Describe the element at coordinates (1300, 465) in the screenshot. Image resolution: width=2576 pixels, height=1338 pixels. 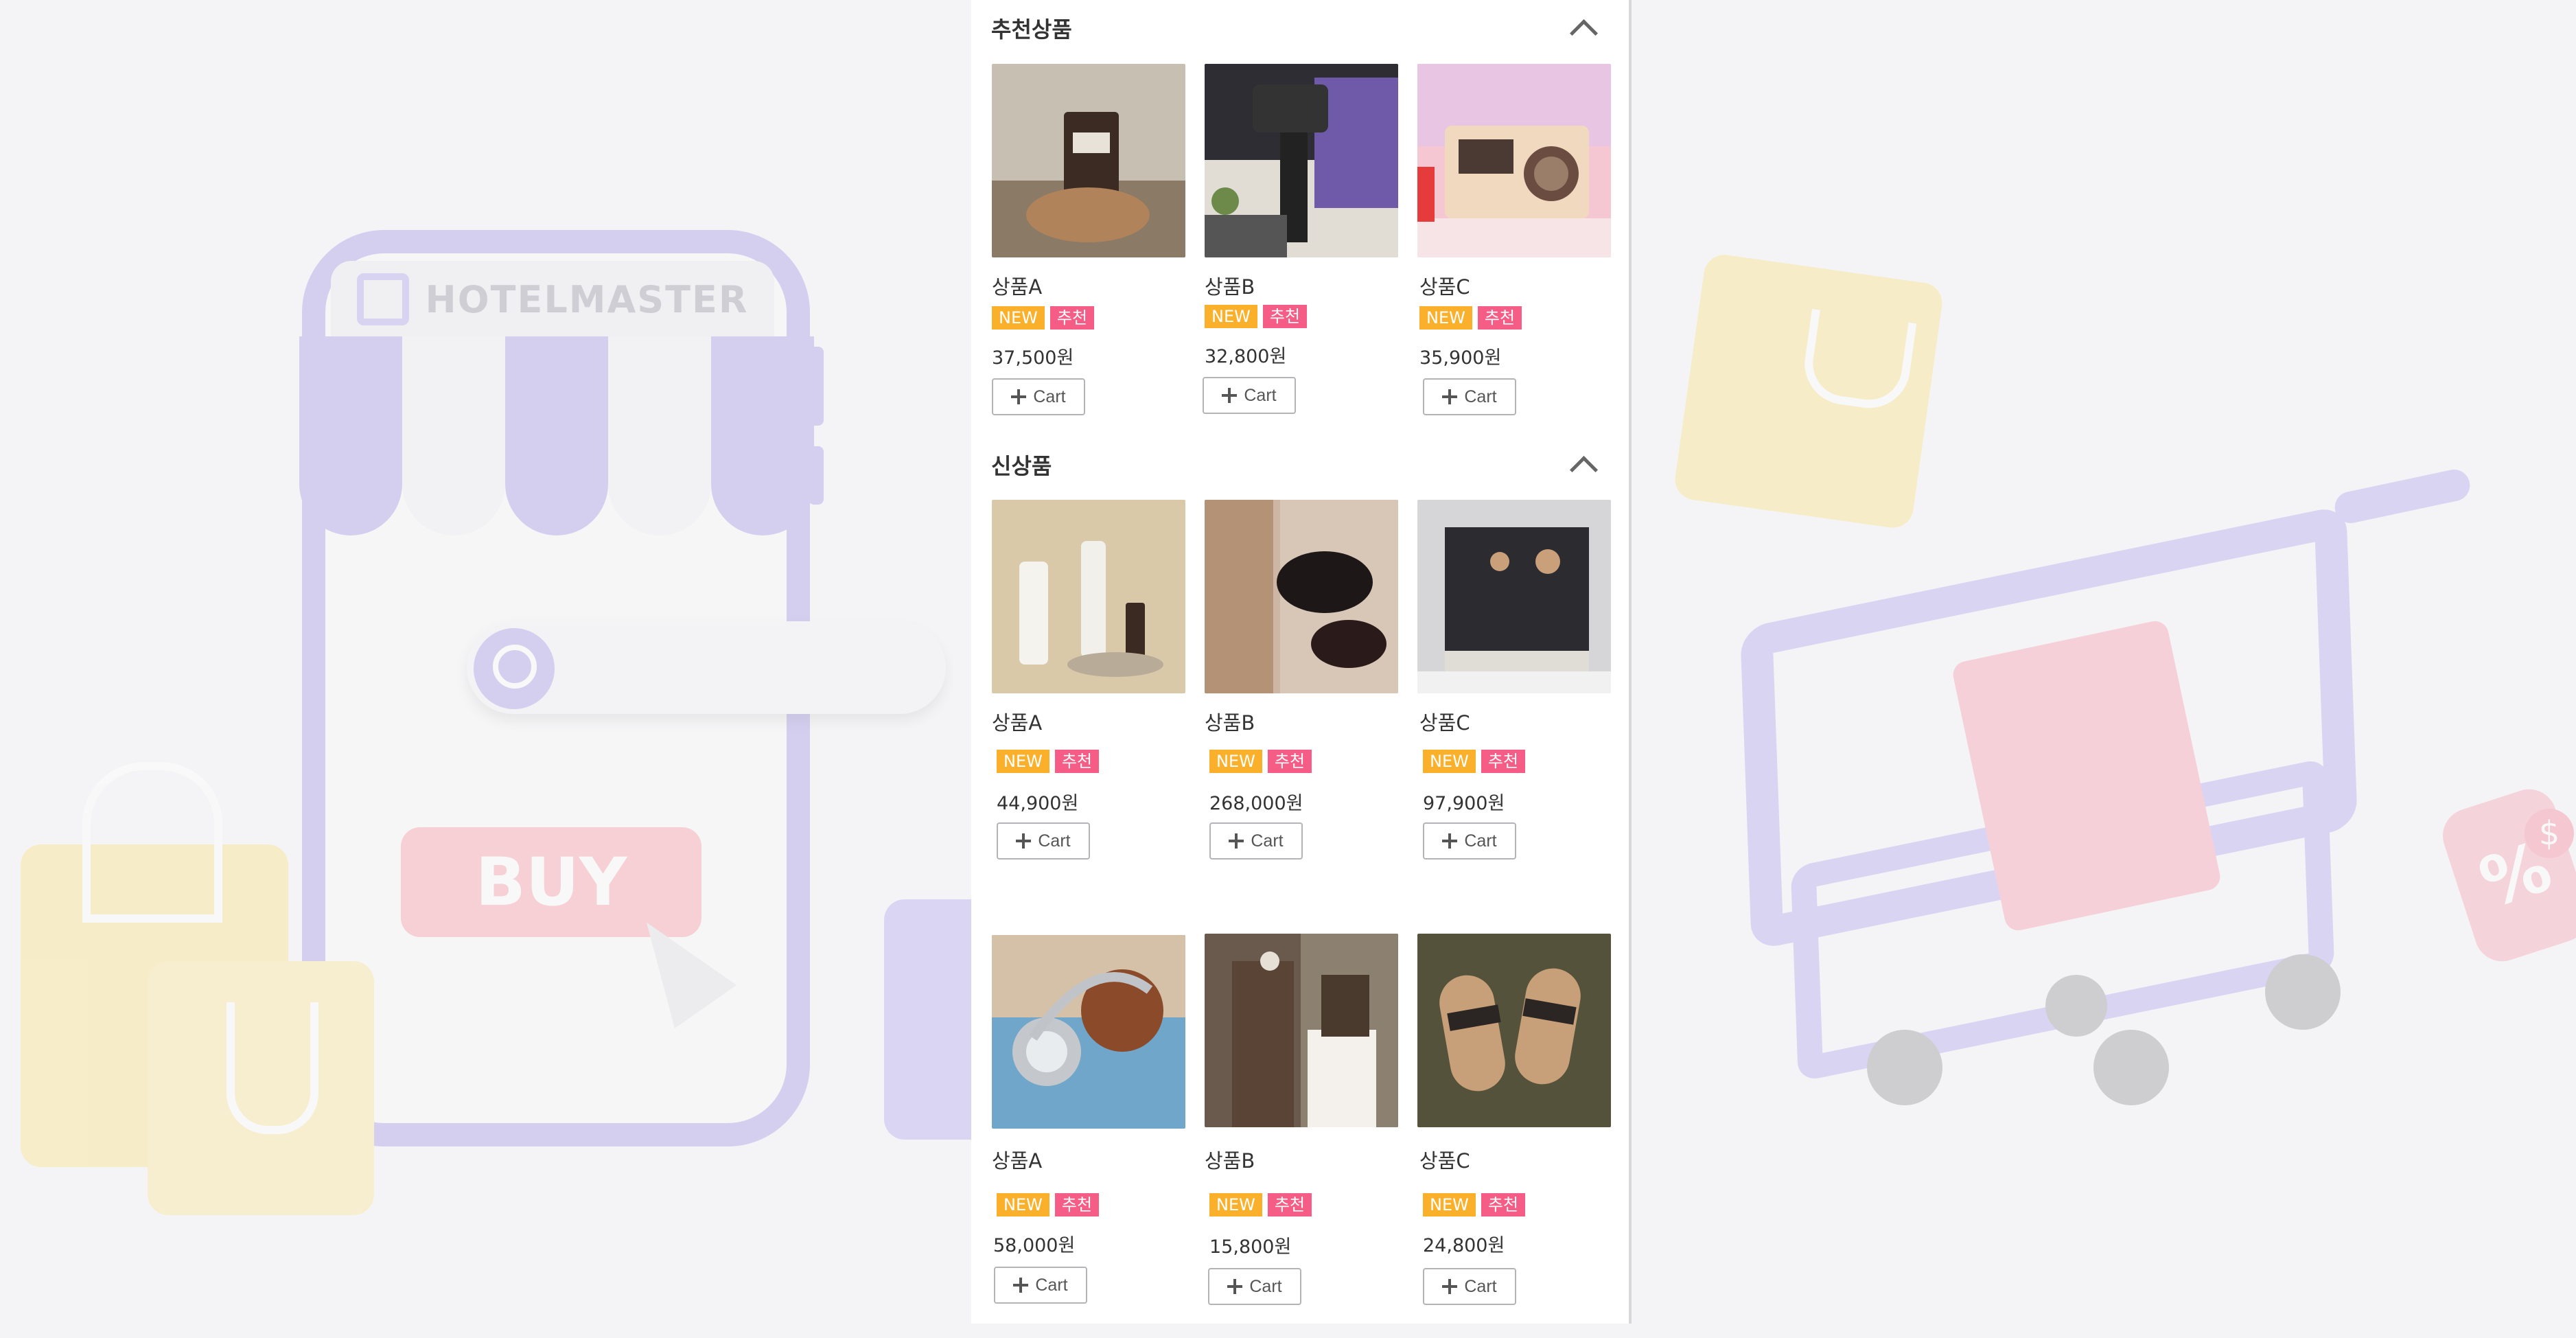
I see `section-header-new: 신상품` at that location.